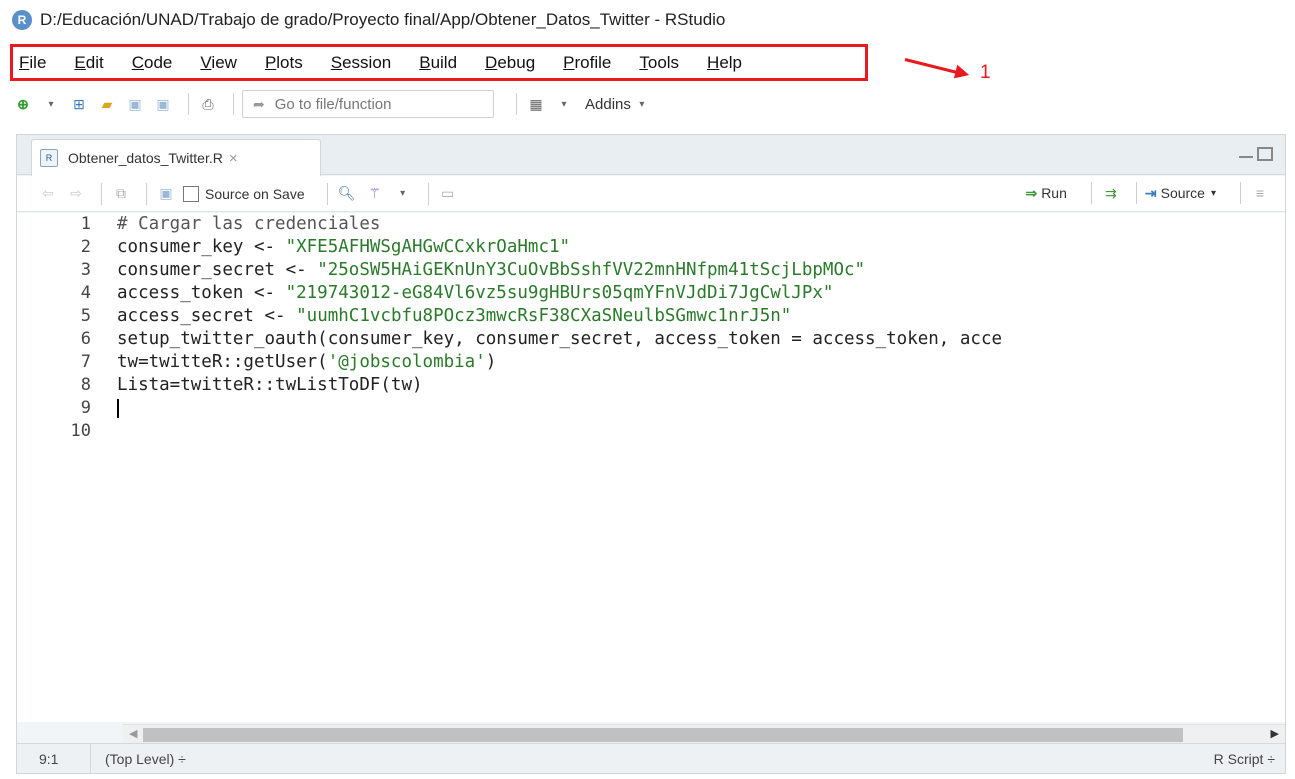 This screenshot has height=779, width=1295. What do you see at coordinates (510, 63) in the screenshot?
I see `menu-item: Debug` at bounding box center [510, 63].